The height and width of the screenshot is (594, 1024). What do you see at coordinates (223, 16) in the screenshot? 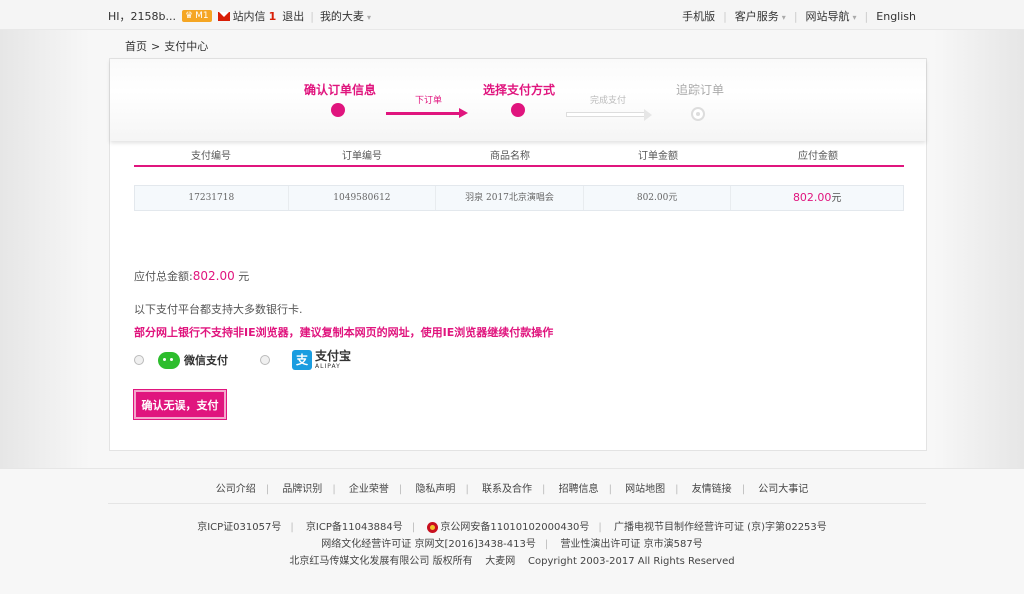
I see `mail-icon` at bounding box center [223, 16].